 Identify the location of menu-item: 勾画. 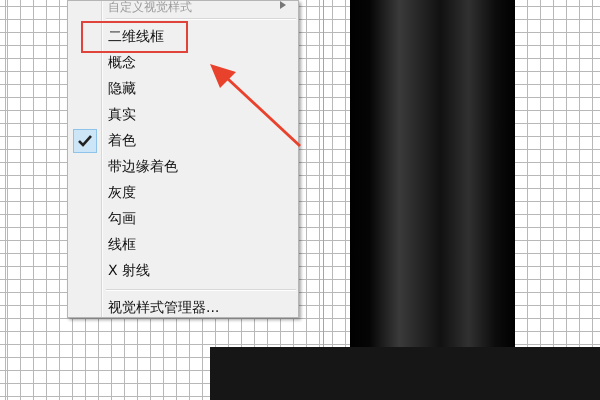
(183, 219).